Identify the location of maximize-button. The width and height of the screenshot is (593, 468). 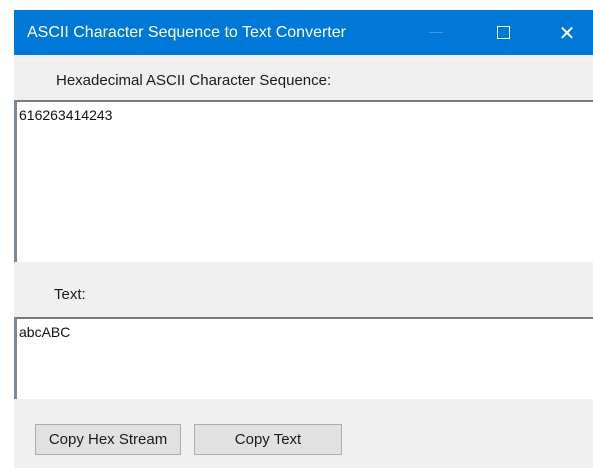
(503, 32).